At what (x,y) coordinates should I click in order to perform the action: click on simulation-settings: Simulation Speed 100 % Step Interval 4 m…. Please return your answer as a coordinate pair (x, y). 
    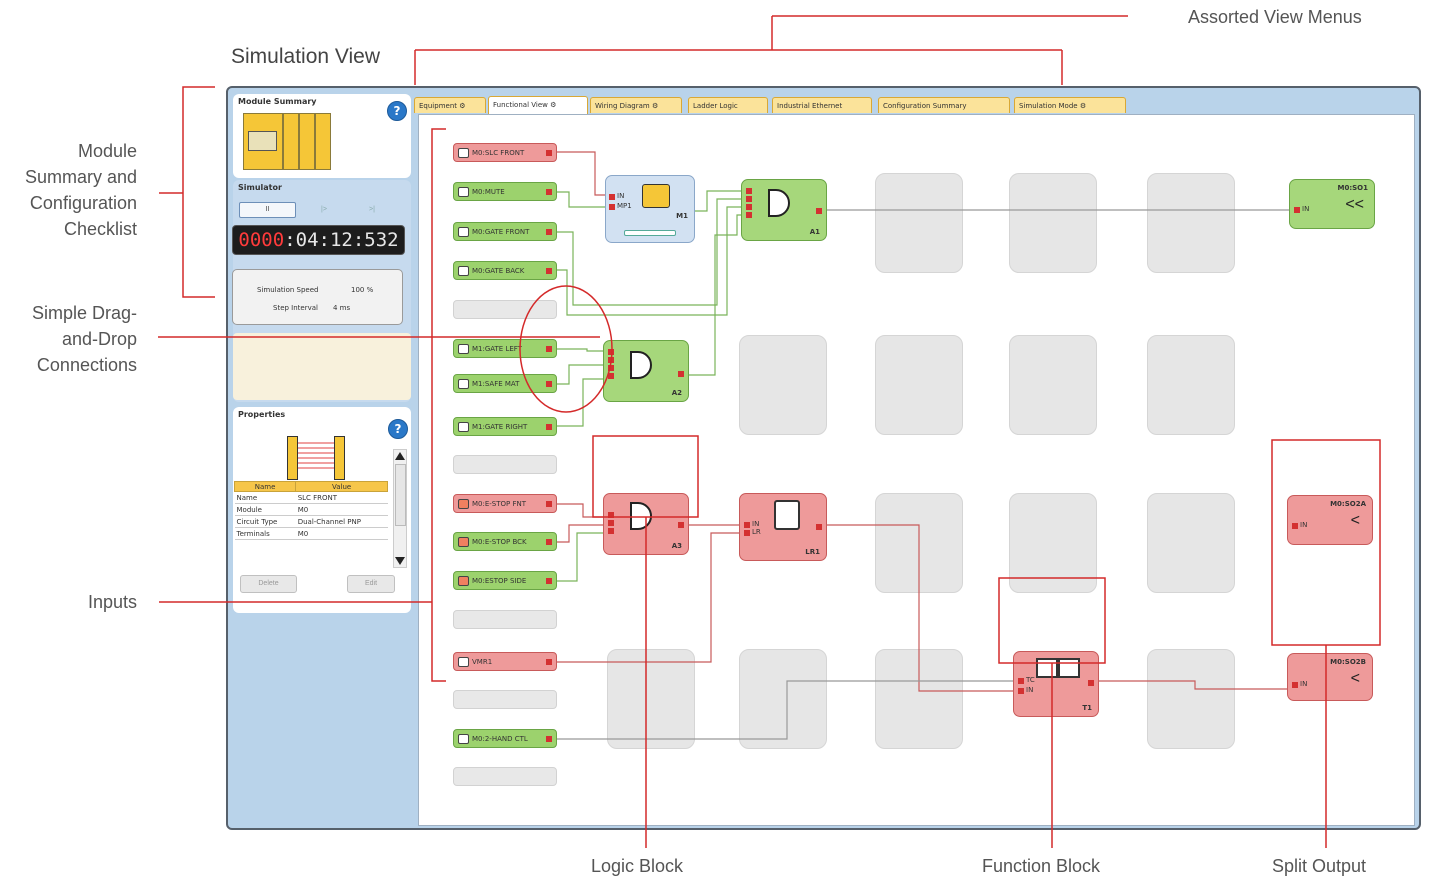
    Looking at the image, I should click on (317, 297).